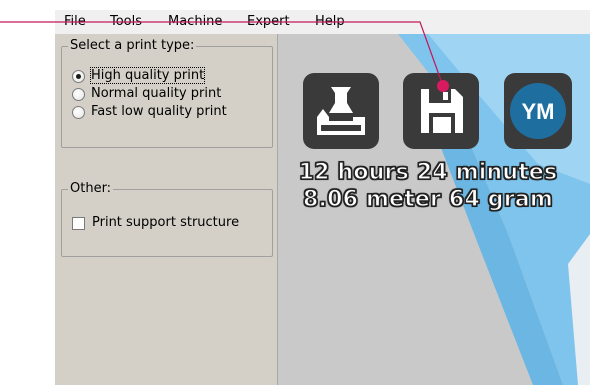 This screenshot has height=385, width=590. What do you see at coordinates (78, 223) in the screenshot?
I see `support-structure-checkbox` at bounding box center [78, 223].